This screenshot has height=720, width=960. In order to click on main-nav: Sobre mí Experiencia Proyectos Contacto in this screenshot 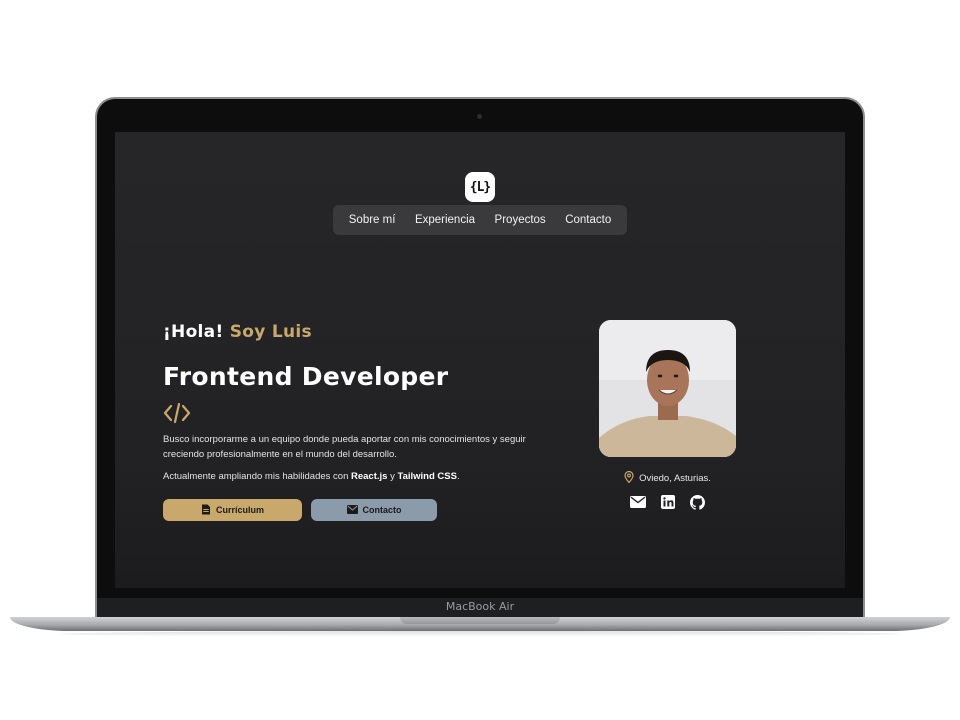, I will do `click(480, 220)`.